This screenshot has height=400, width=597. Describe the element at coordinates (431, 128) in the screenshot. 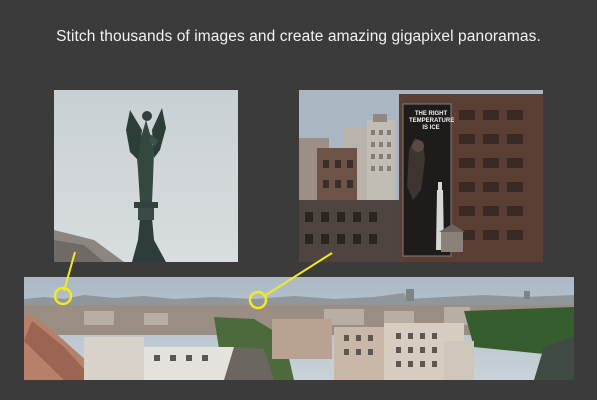

I see `billboard-line-3: IS ICE` at that location.